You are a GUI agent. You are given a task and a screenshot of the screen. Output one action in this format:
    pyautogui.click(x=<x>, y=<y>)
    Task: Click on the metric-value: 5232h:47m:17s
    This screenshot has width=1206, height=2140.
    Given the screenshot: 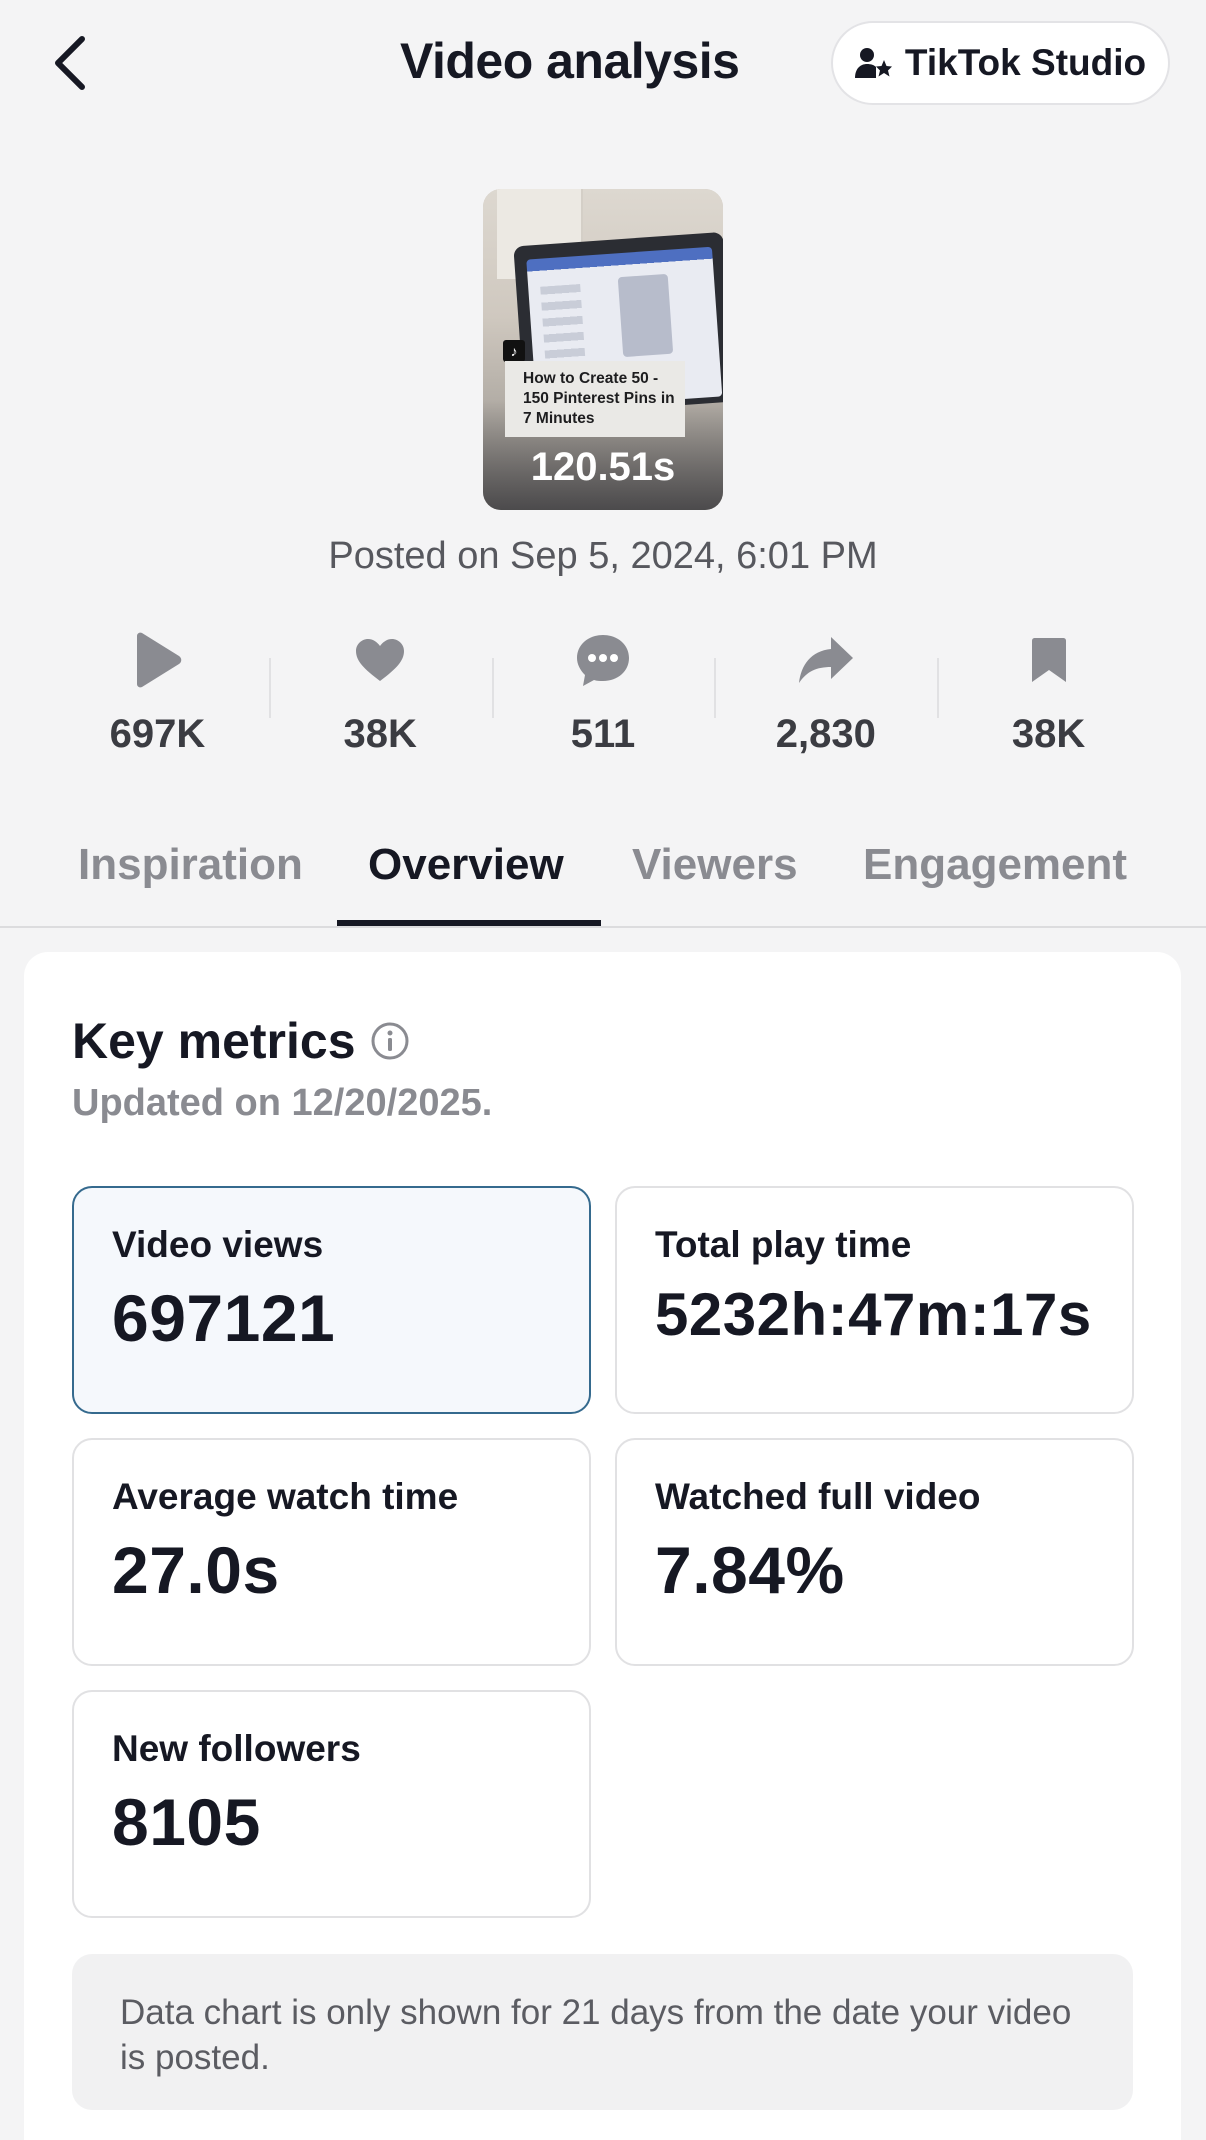 What is the action you would take?
    pyautogui.click(x=873, y=1314)
    